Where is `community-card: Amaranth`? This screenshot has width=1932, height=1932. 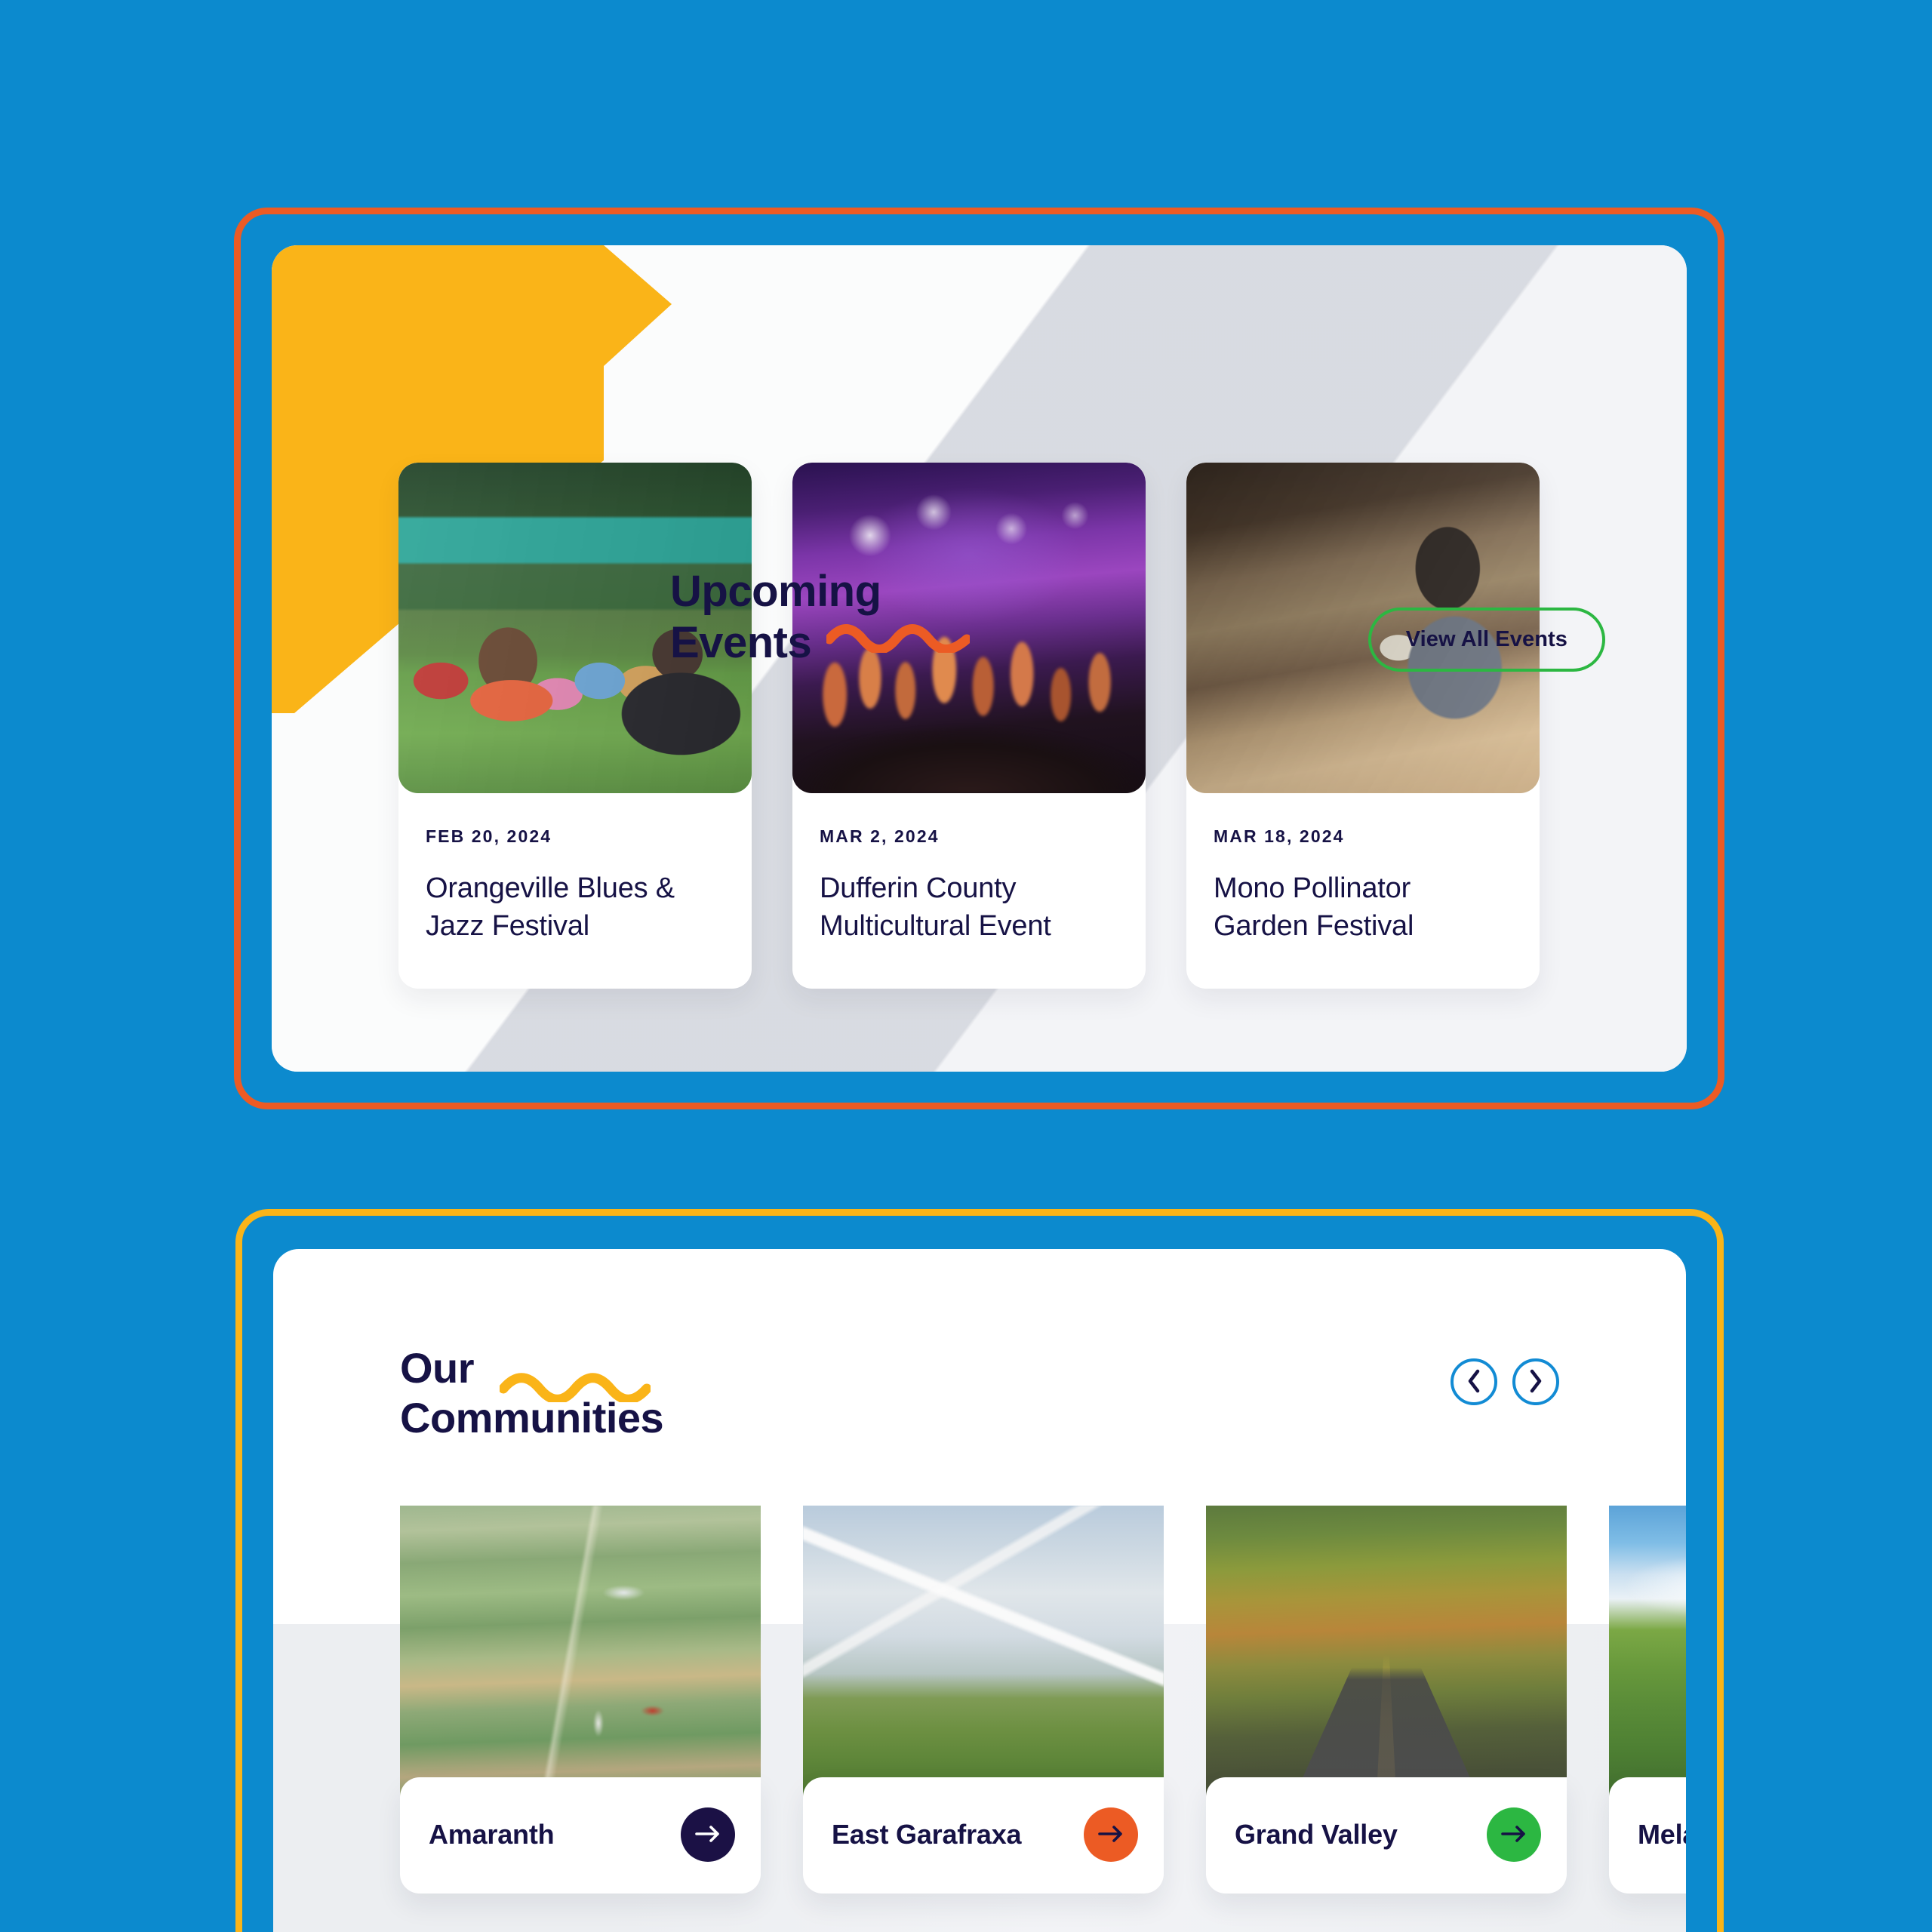
community-card: Amaranth is located at coordinates (580, 1700).